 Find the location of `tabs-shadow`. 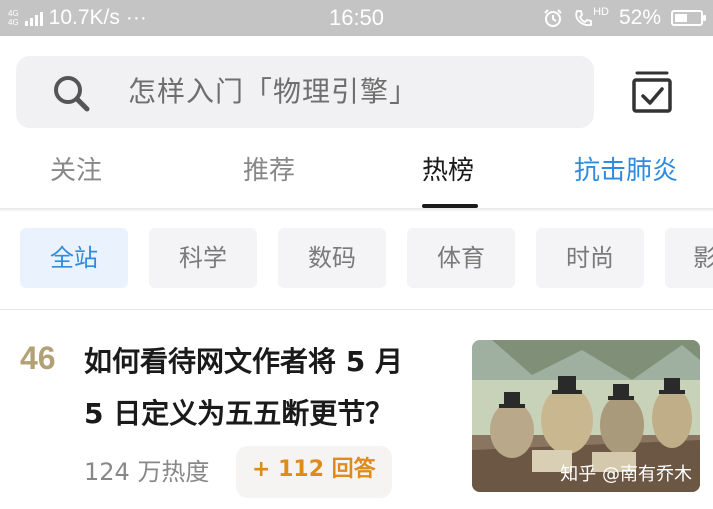

tabs-shadow is located at coordinates (356, 210).